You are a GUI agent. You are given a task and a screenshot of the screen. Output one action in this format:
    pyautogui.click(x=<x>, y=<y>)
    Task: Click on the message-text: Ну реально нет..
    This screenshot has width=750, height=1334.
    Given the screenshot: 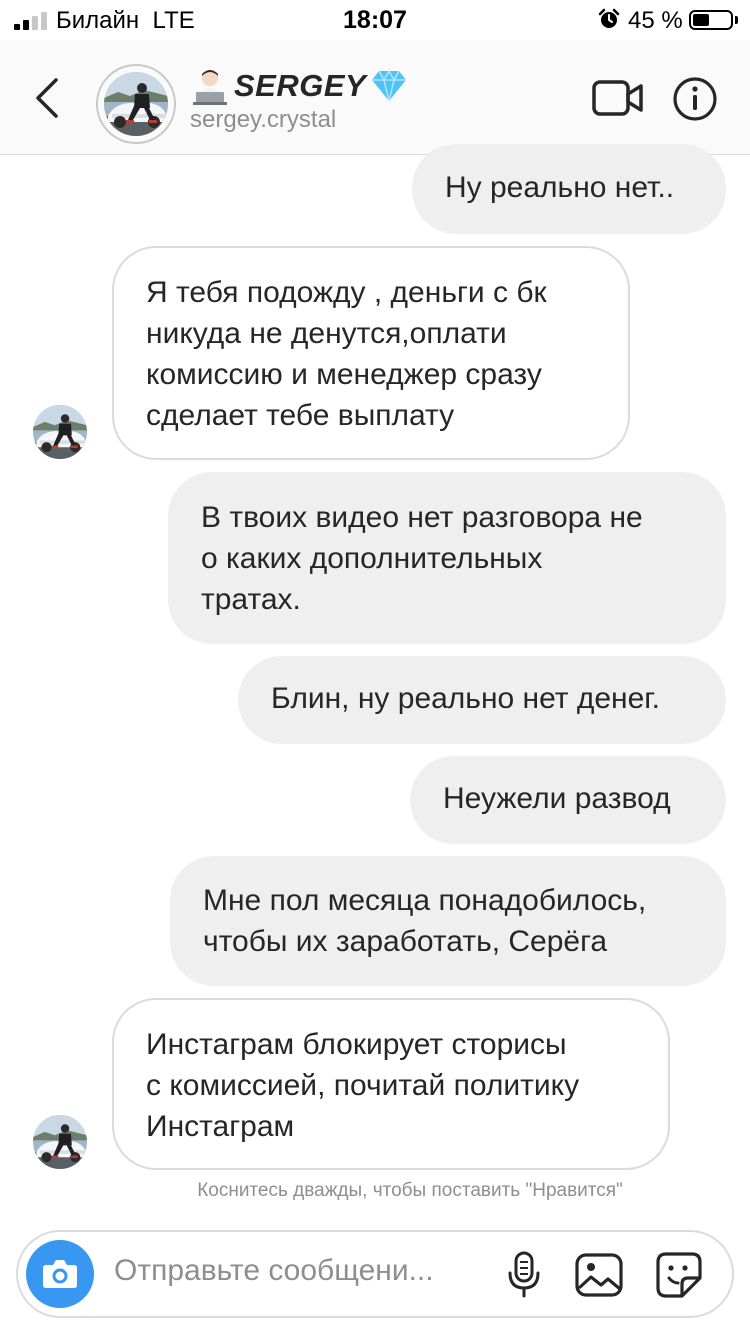 What is the action you would take?
    pyautogui.click(x=560, y=187)
    